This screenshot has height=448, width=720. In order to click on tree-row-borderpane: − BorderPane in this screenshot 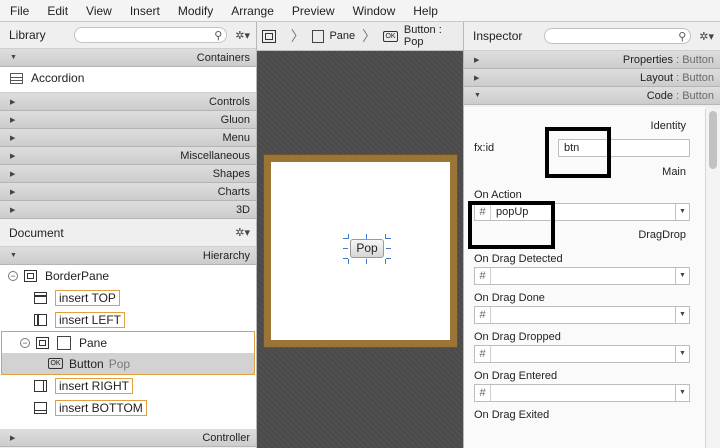, I will do `click(128, 276)`.